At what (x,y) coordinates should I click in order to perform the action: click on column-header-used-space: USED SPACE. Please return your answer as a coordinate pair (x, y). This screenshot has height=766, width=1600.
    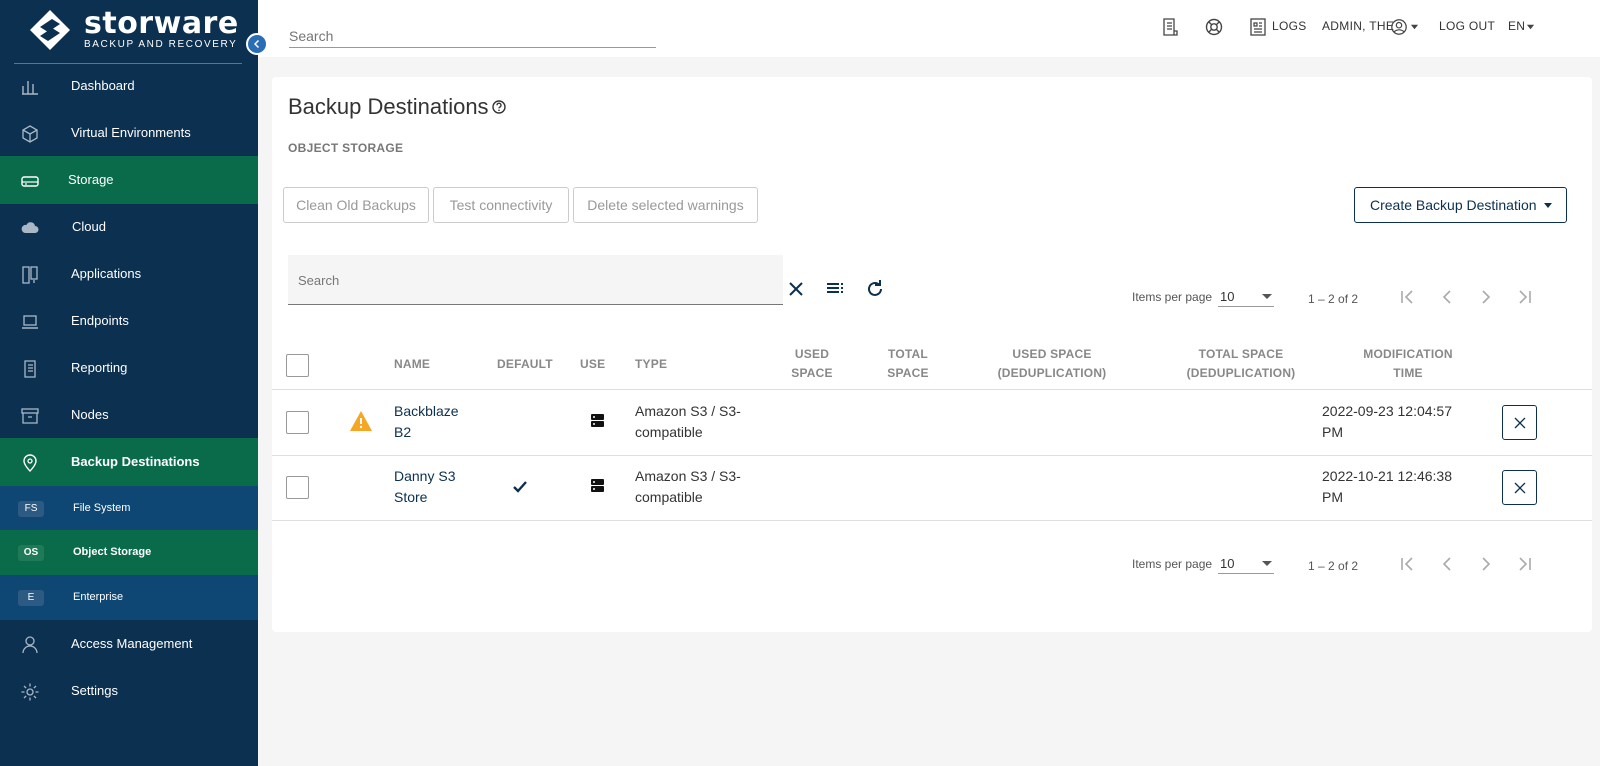
    Looking at the image, I should click on (812, 364).